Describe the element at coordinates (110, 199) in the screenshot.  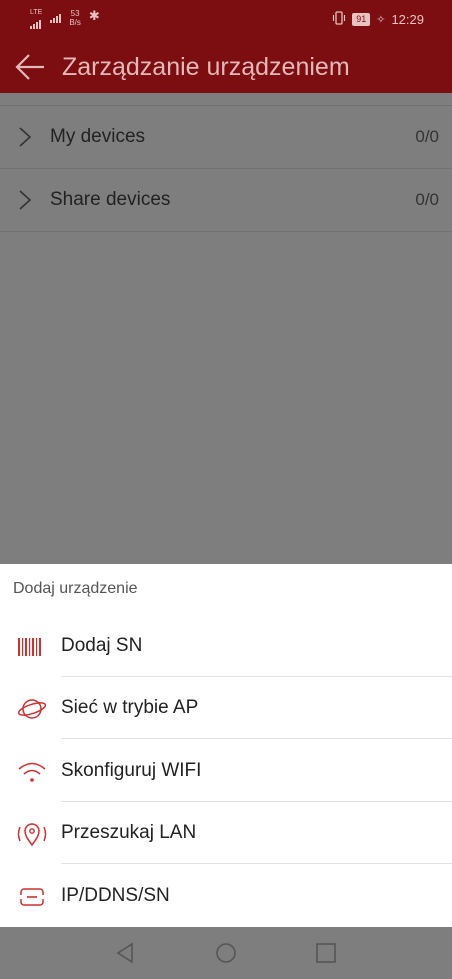
I see `list-item-label: Share devices` at that location.